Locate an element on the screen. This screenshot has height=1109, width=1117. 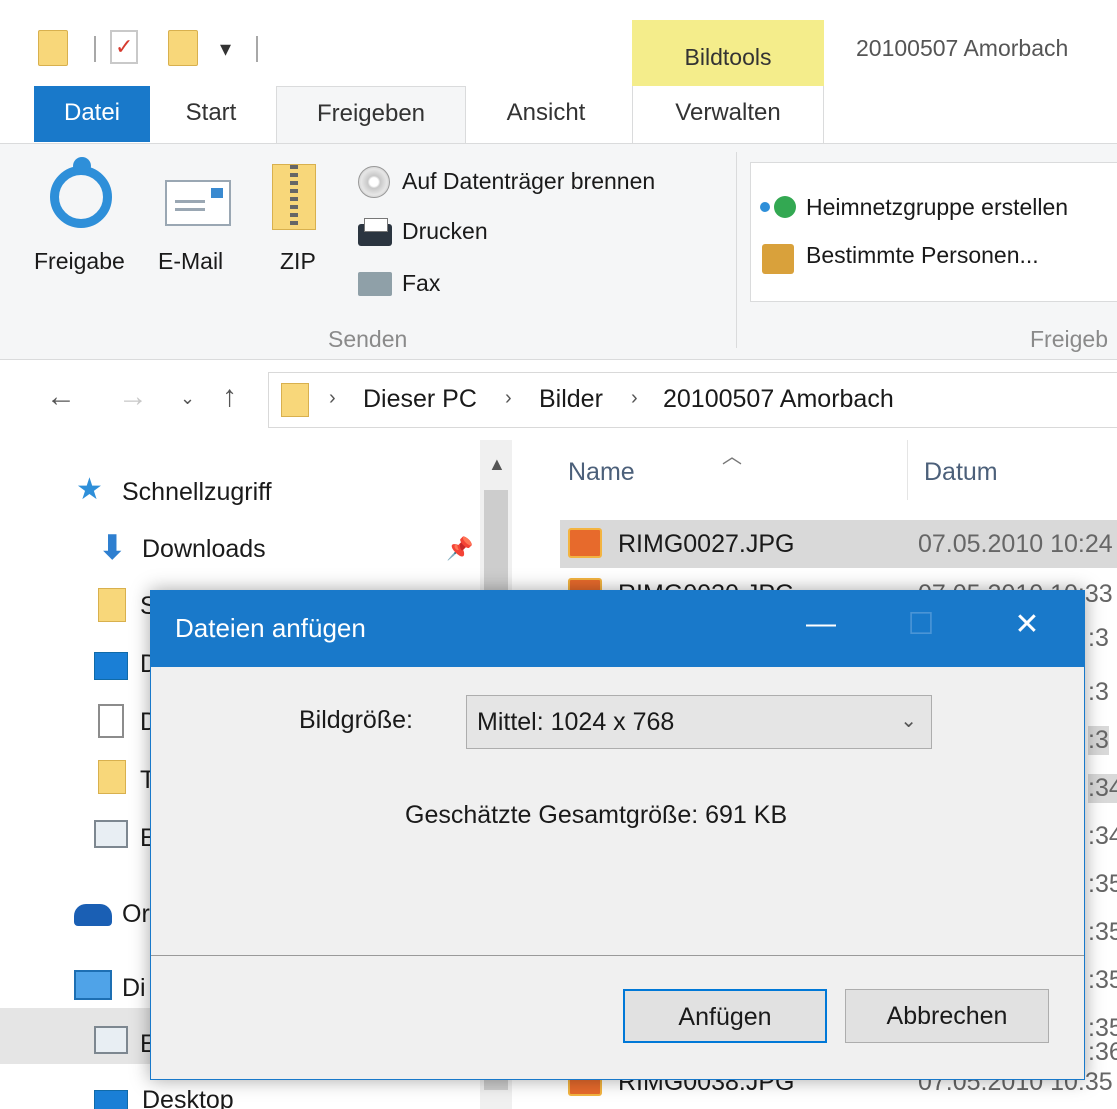
address-bar: › Dieser PC › Bilder › 20100507 Amorbach is located at coordinates (692, 400).